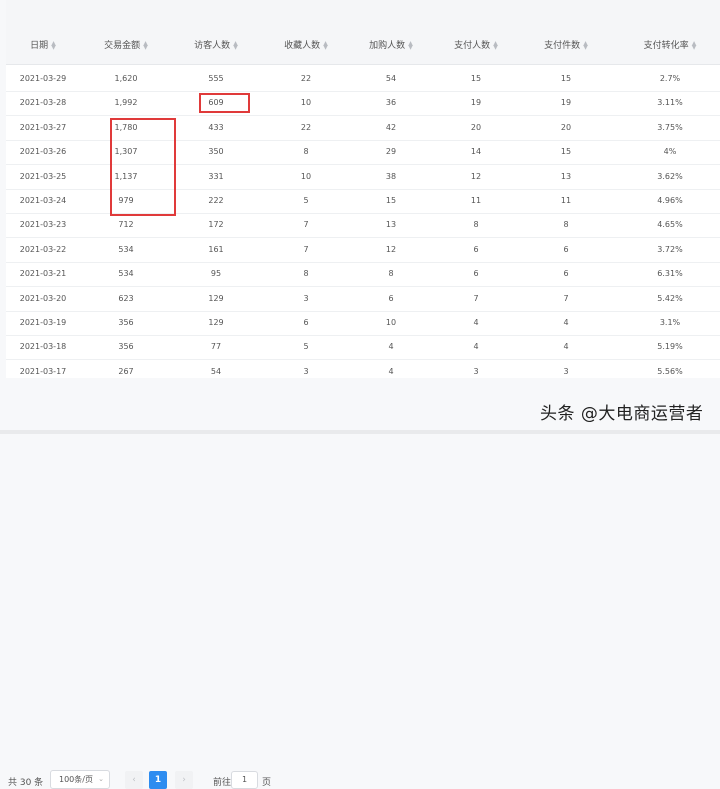  What do you see at coordinates (306, 127) in the screenshot?
I see `cell-favorites: 22` at bounding box center [306, 127].